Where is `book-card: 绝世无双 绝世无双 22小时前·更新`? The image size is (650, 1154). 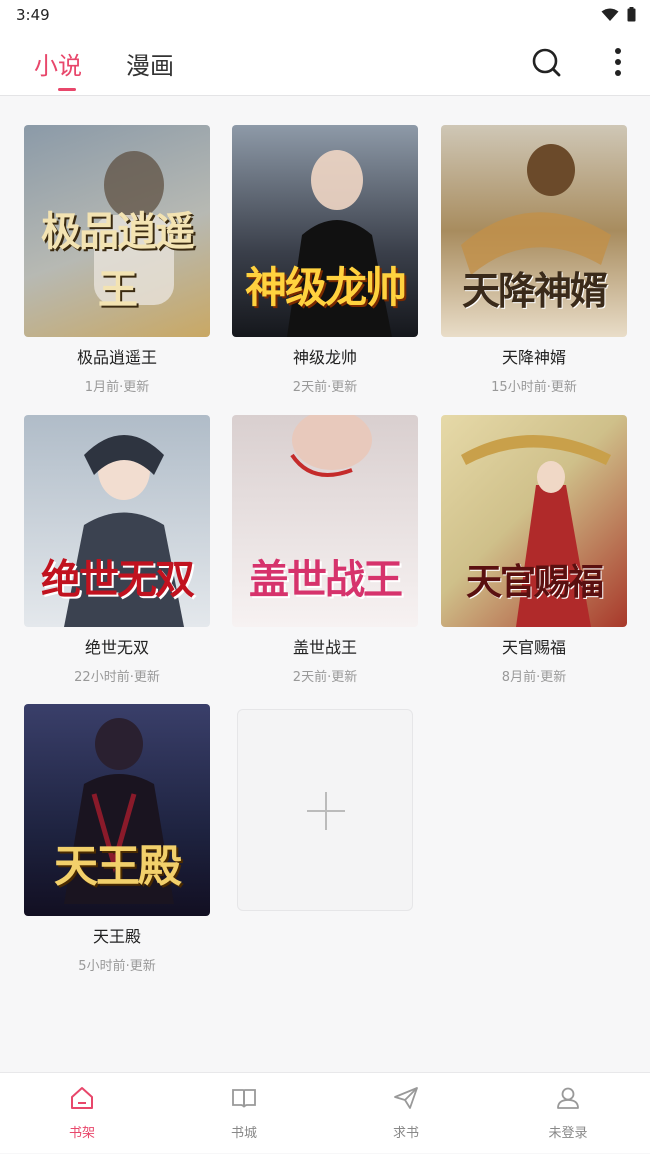
book-card: 绝世无双 绝世无双 22小时前·更新 is located at coordinates (117, 550).